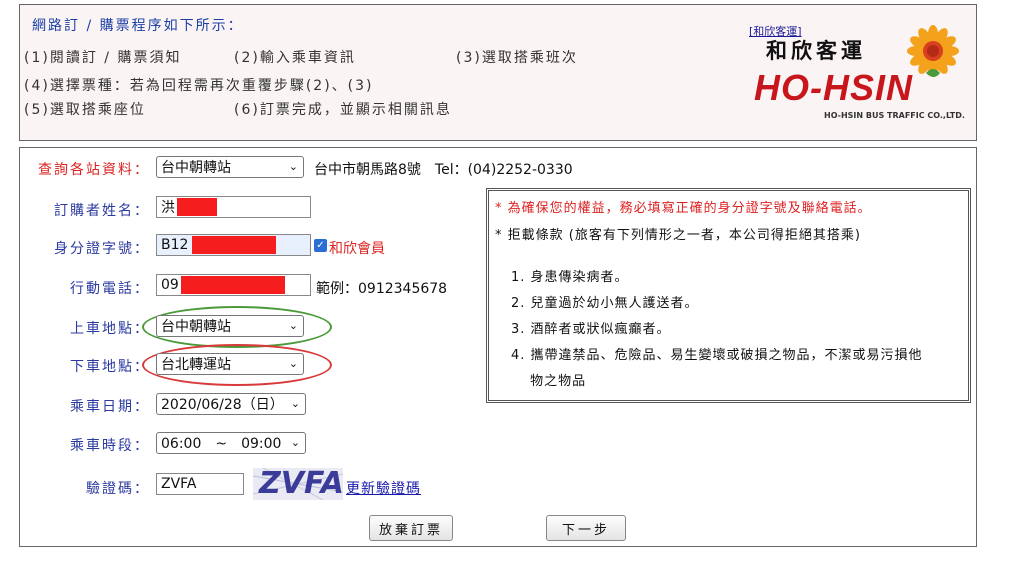 Image resolution: width=1024 pixels, height=568 pixels. Describe the element at coordinates (94, 170) in the screenshot. I see `station-label: 查詢各站資料：` at that location.